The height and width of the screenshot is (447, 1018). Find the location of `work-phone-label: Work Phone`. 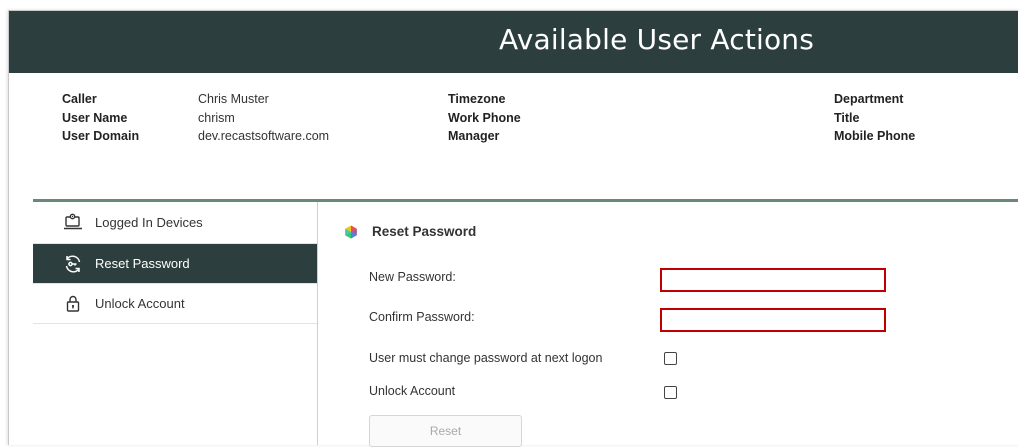

work-phone-label: Work Phone is located at coordinates (484, 117).